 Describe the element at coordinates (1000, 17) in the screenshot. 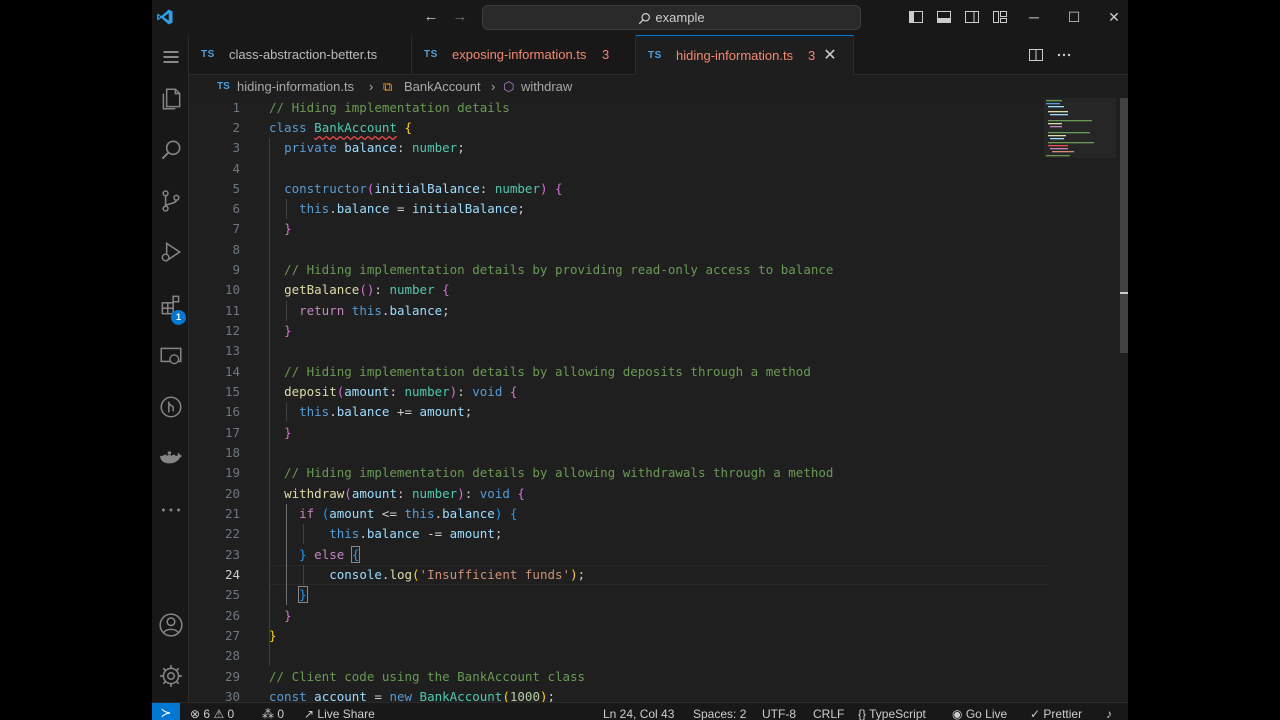

I see `customize-layout-icon` at that location.